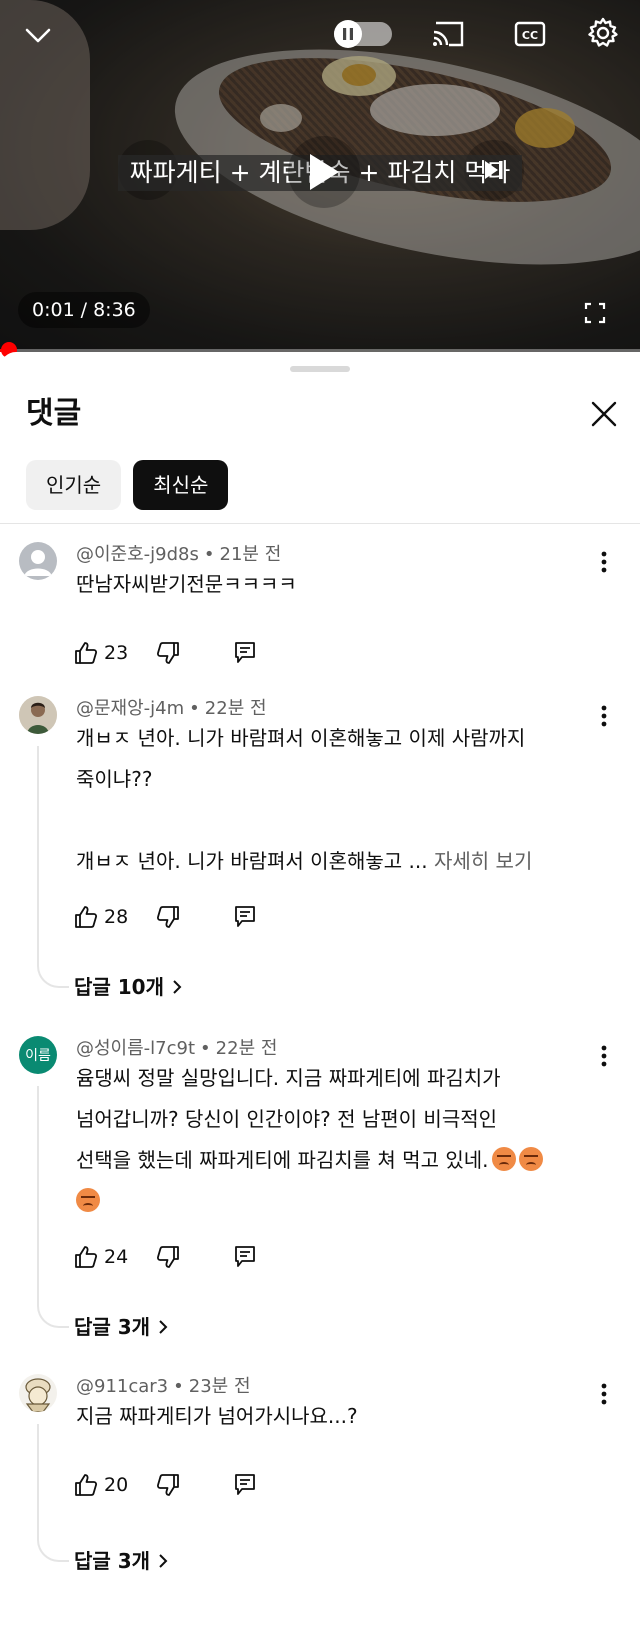  What do you see at coordinates (348, 34) in the screenshot?
I see `pause-icon` at bounding box center [348, 34].